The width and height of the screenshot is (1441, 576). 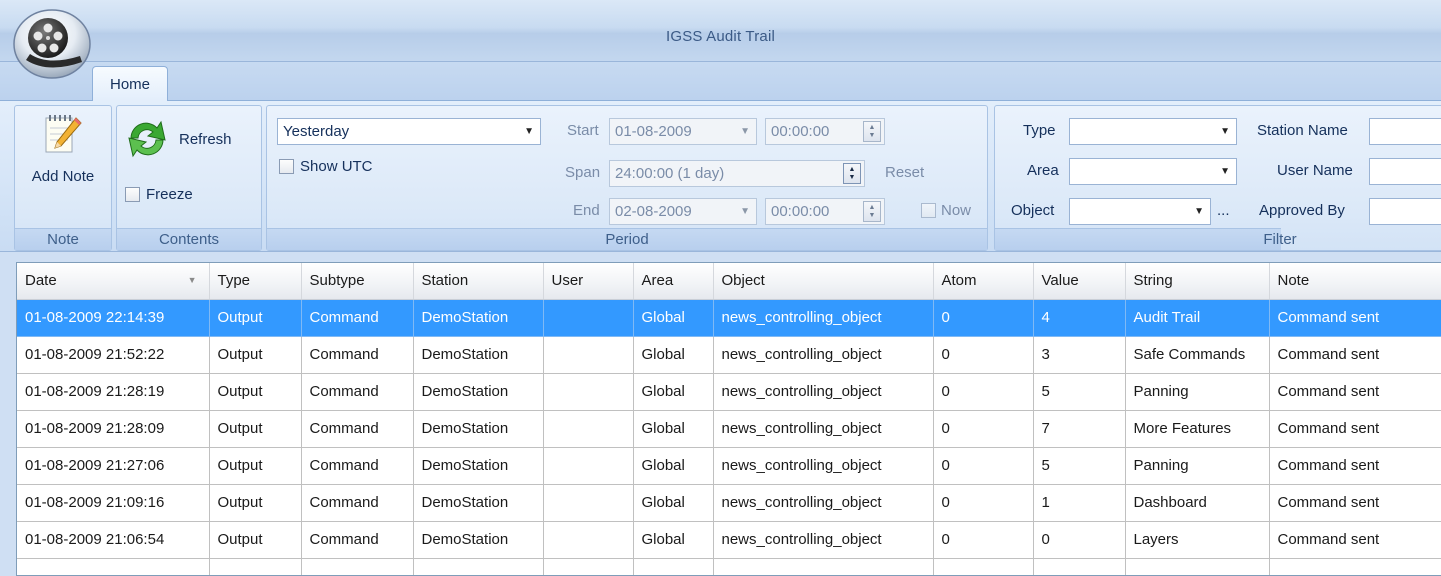 I want to click on column-header-date: Date ▼, so click(x=113, y=281).